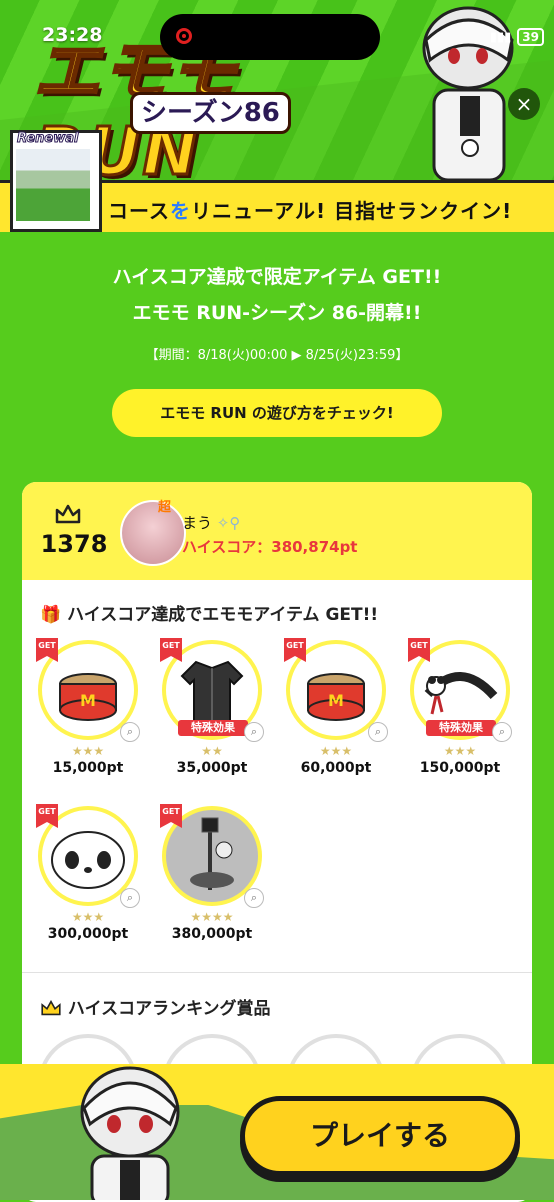 This screenshot has height=1202, width=554. I want to click on ribbon-text: コースをリニューアル! 目指せランクイン!, so click(310, 209).